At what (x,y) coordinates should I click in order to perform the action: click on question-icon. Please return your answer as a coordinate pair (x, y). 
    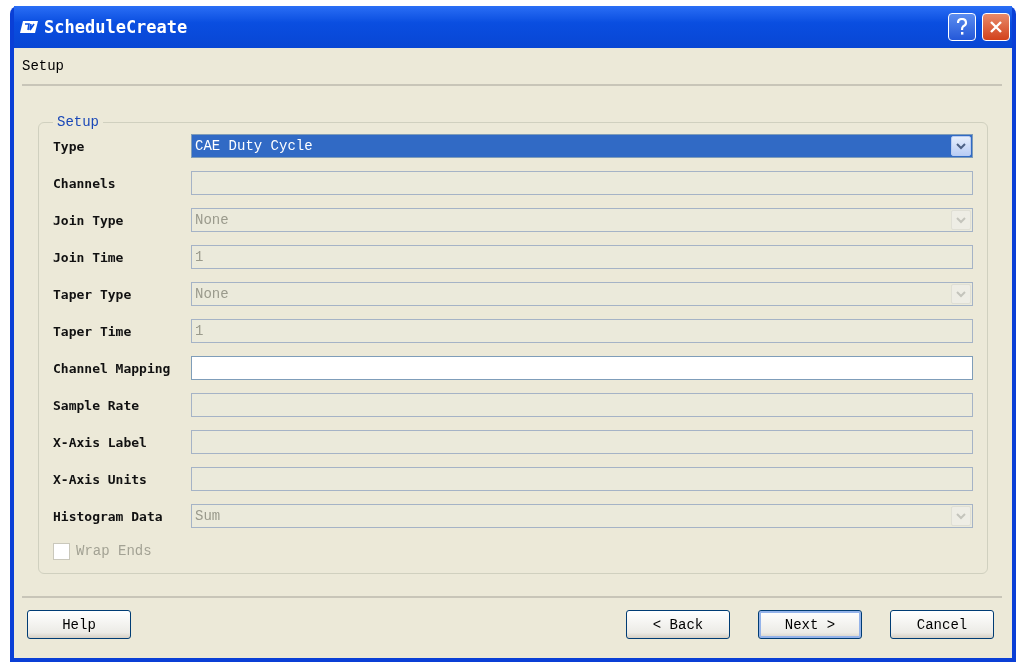
    Looking at the image, I should click on (962, 27).